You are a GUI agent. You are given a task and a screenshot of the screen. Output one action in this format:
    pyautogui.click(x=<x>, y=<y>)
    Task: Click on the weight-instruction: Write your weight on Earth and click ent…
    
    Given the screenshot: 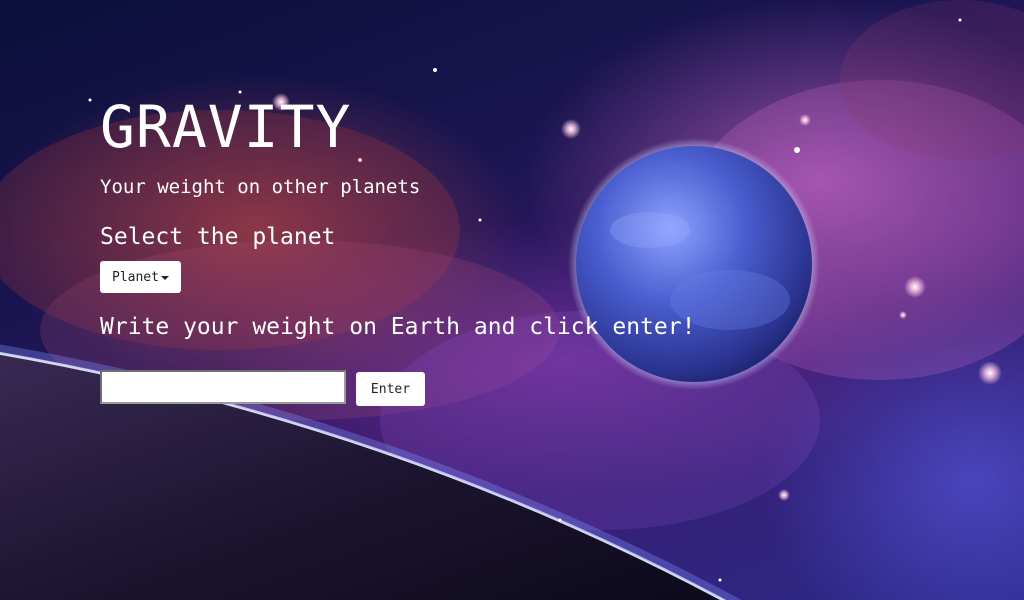 What is the action you would take?
    pyautogui.click(x=398, y=327)
    